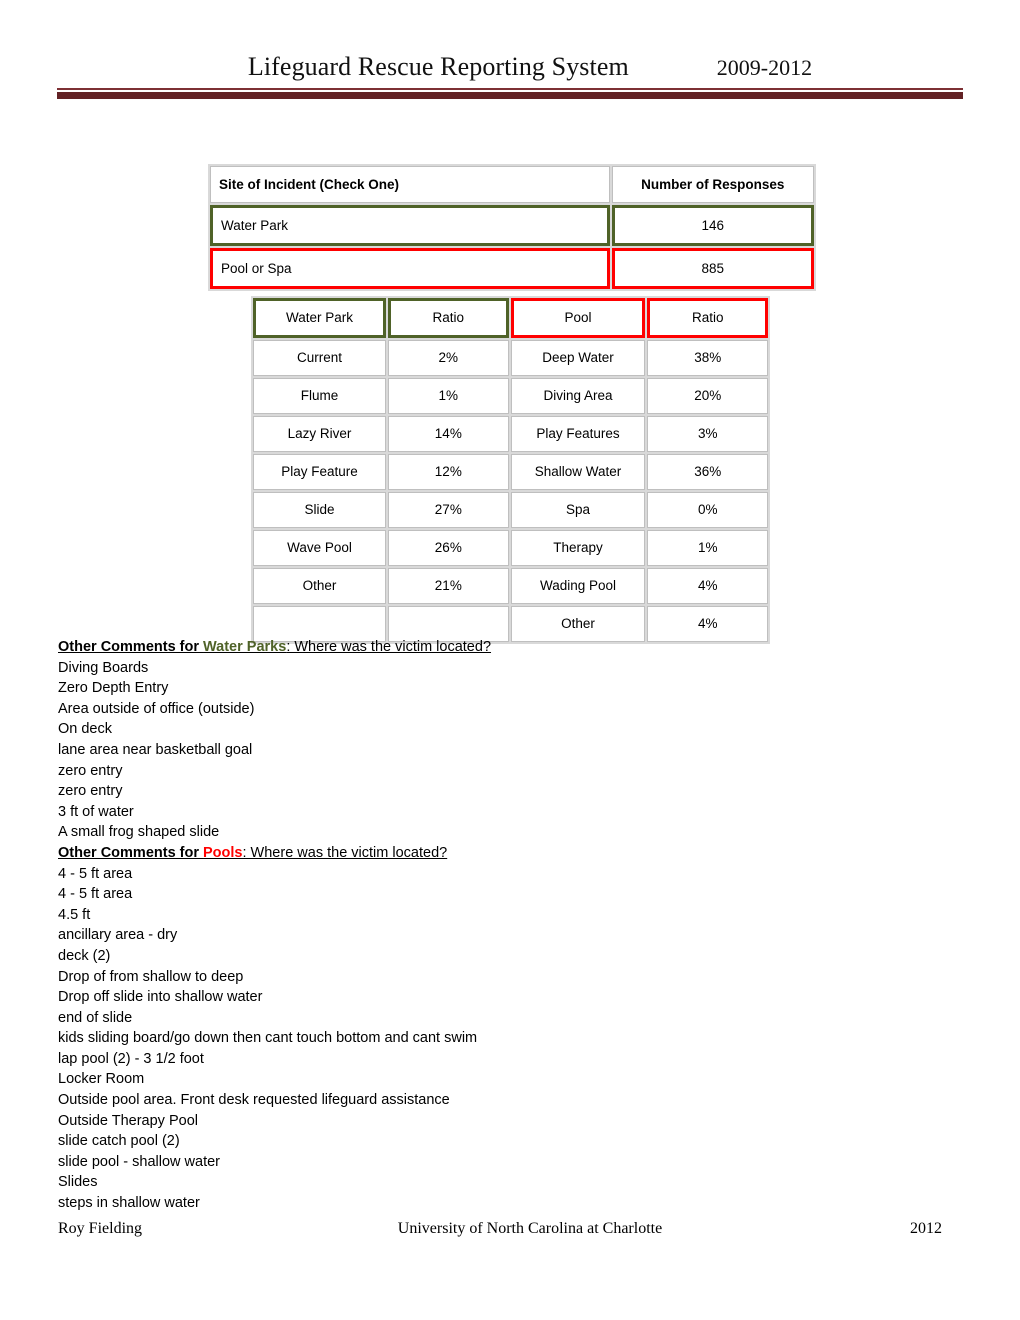 Image resolution: width=1020 pixels, height=1320 pixels. I want to click on header-divider-thick-bar, so click(510, 95).